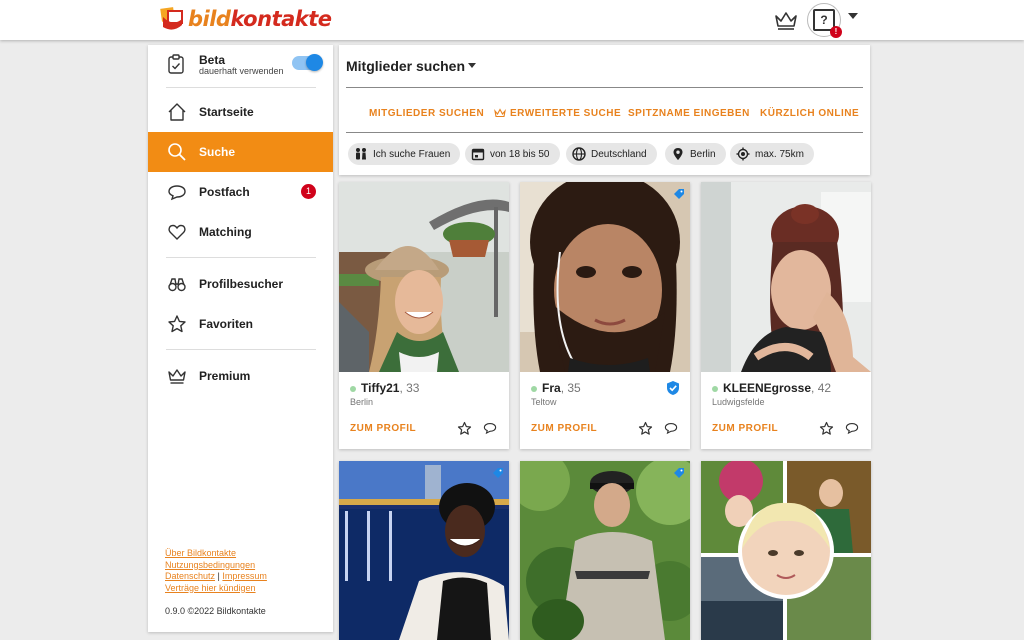  I want to click on sidebar-item-label: Suche, so click(217, 152).